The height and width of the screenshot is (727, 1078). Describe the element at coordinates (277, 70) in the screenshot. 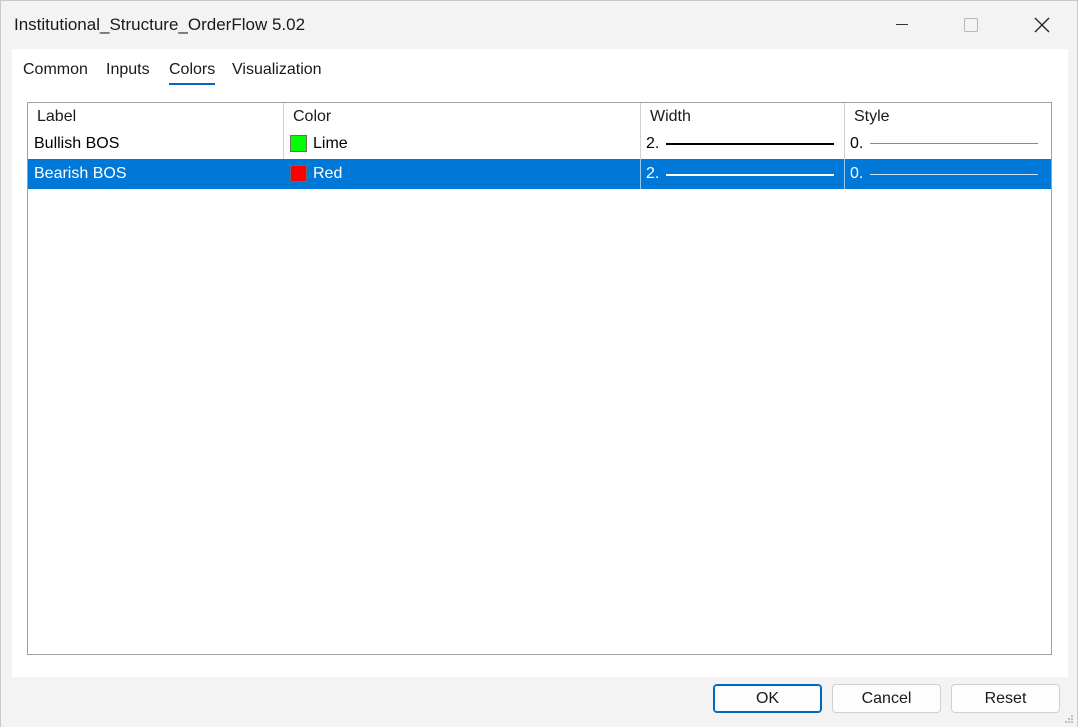

I see `tab-visualization: Visualization` at that location.